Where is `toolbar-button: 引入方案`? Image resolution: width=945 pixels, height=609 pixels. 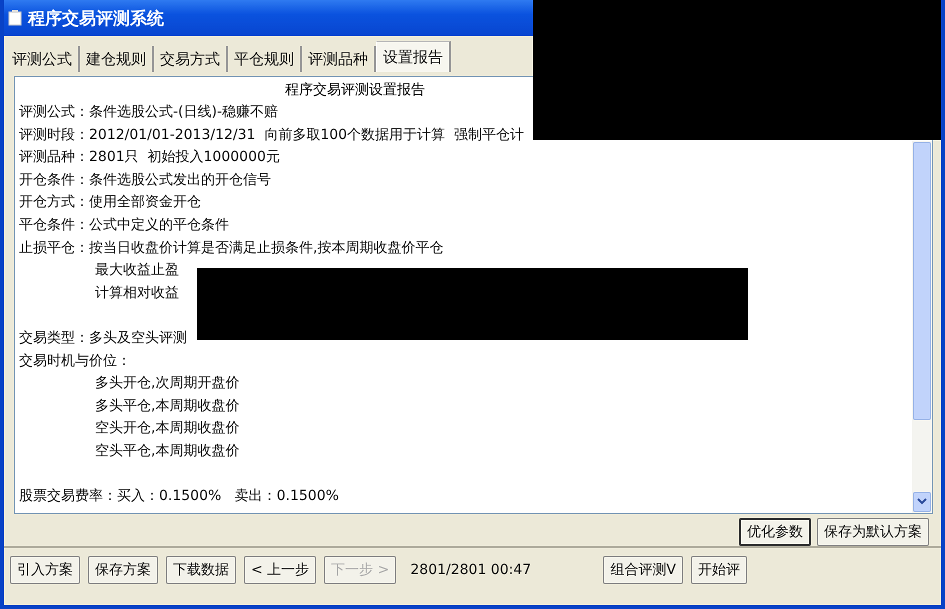
toolbar-button: 引入方案 is located at coordinates (45, 570).